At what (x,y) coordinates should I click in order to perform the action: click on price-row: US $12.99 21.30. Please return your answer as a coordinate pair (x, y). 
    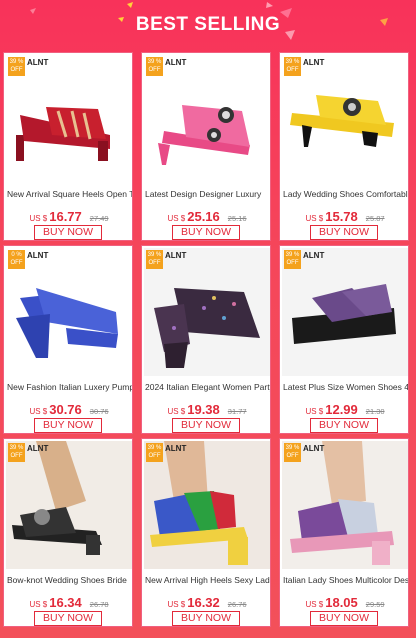
    Looking at the image, I should click on (345, 409).